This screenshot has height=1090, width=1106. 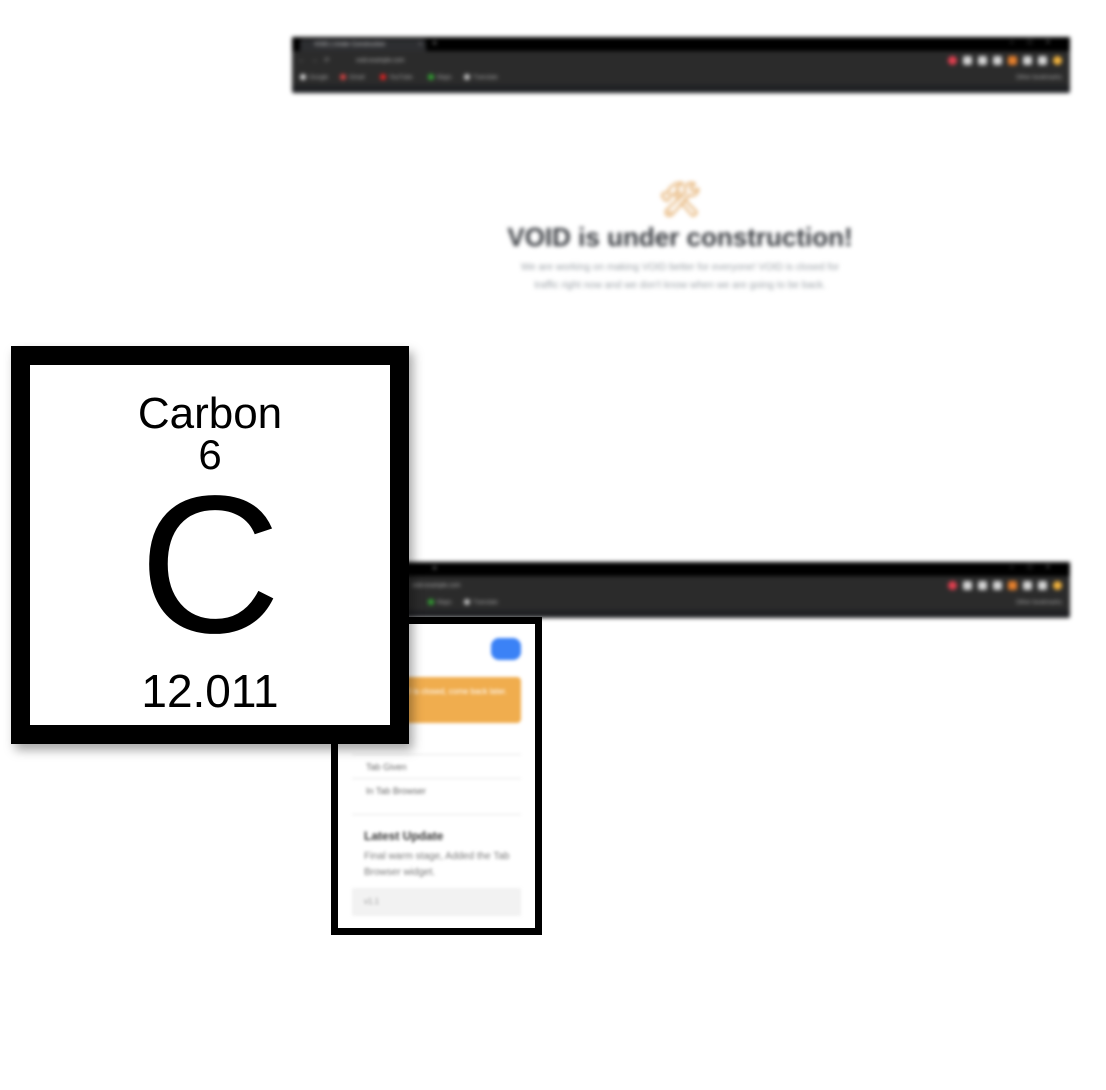 I want to click on list-item: In Tab Browser, so click(x=396, y=791).